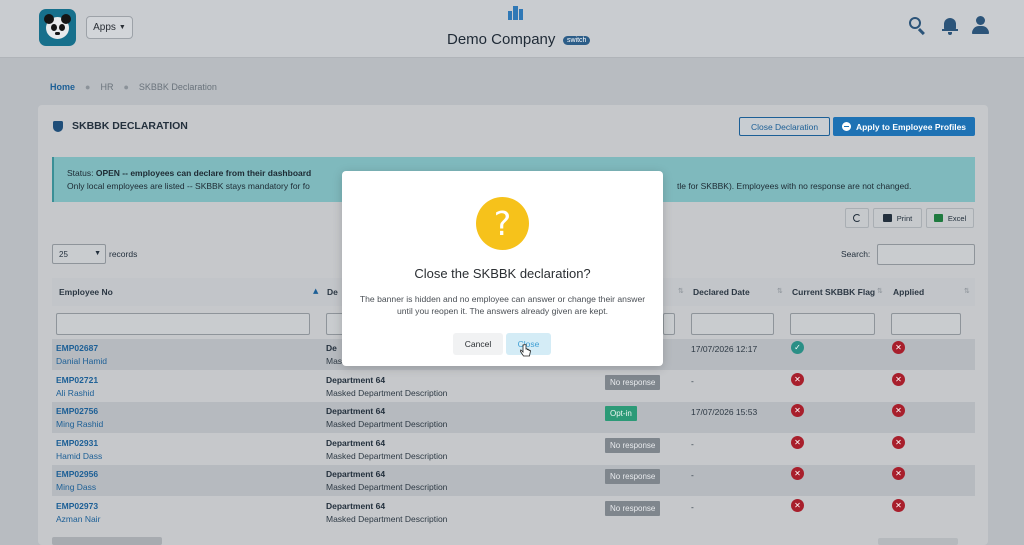  I want to click on excel-button: Excel, so click(950, 218).